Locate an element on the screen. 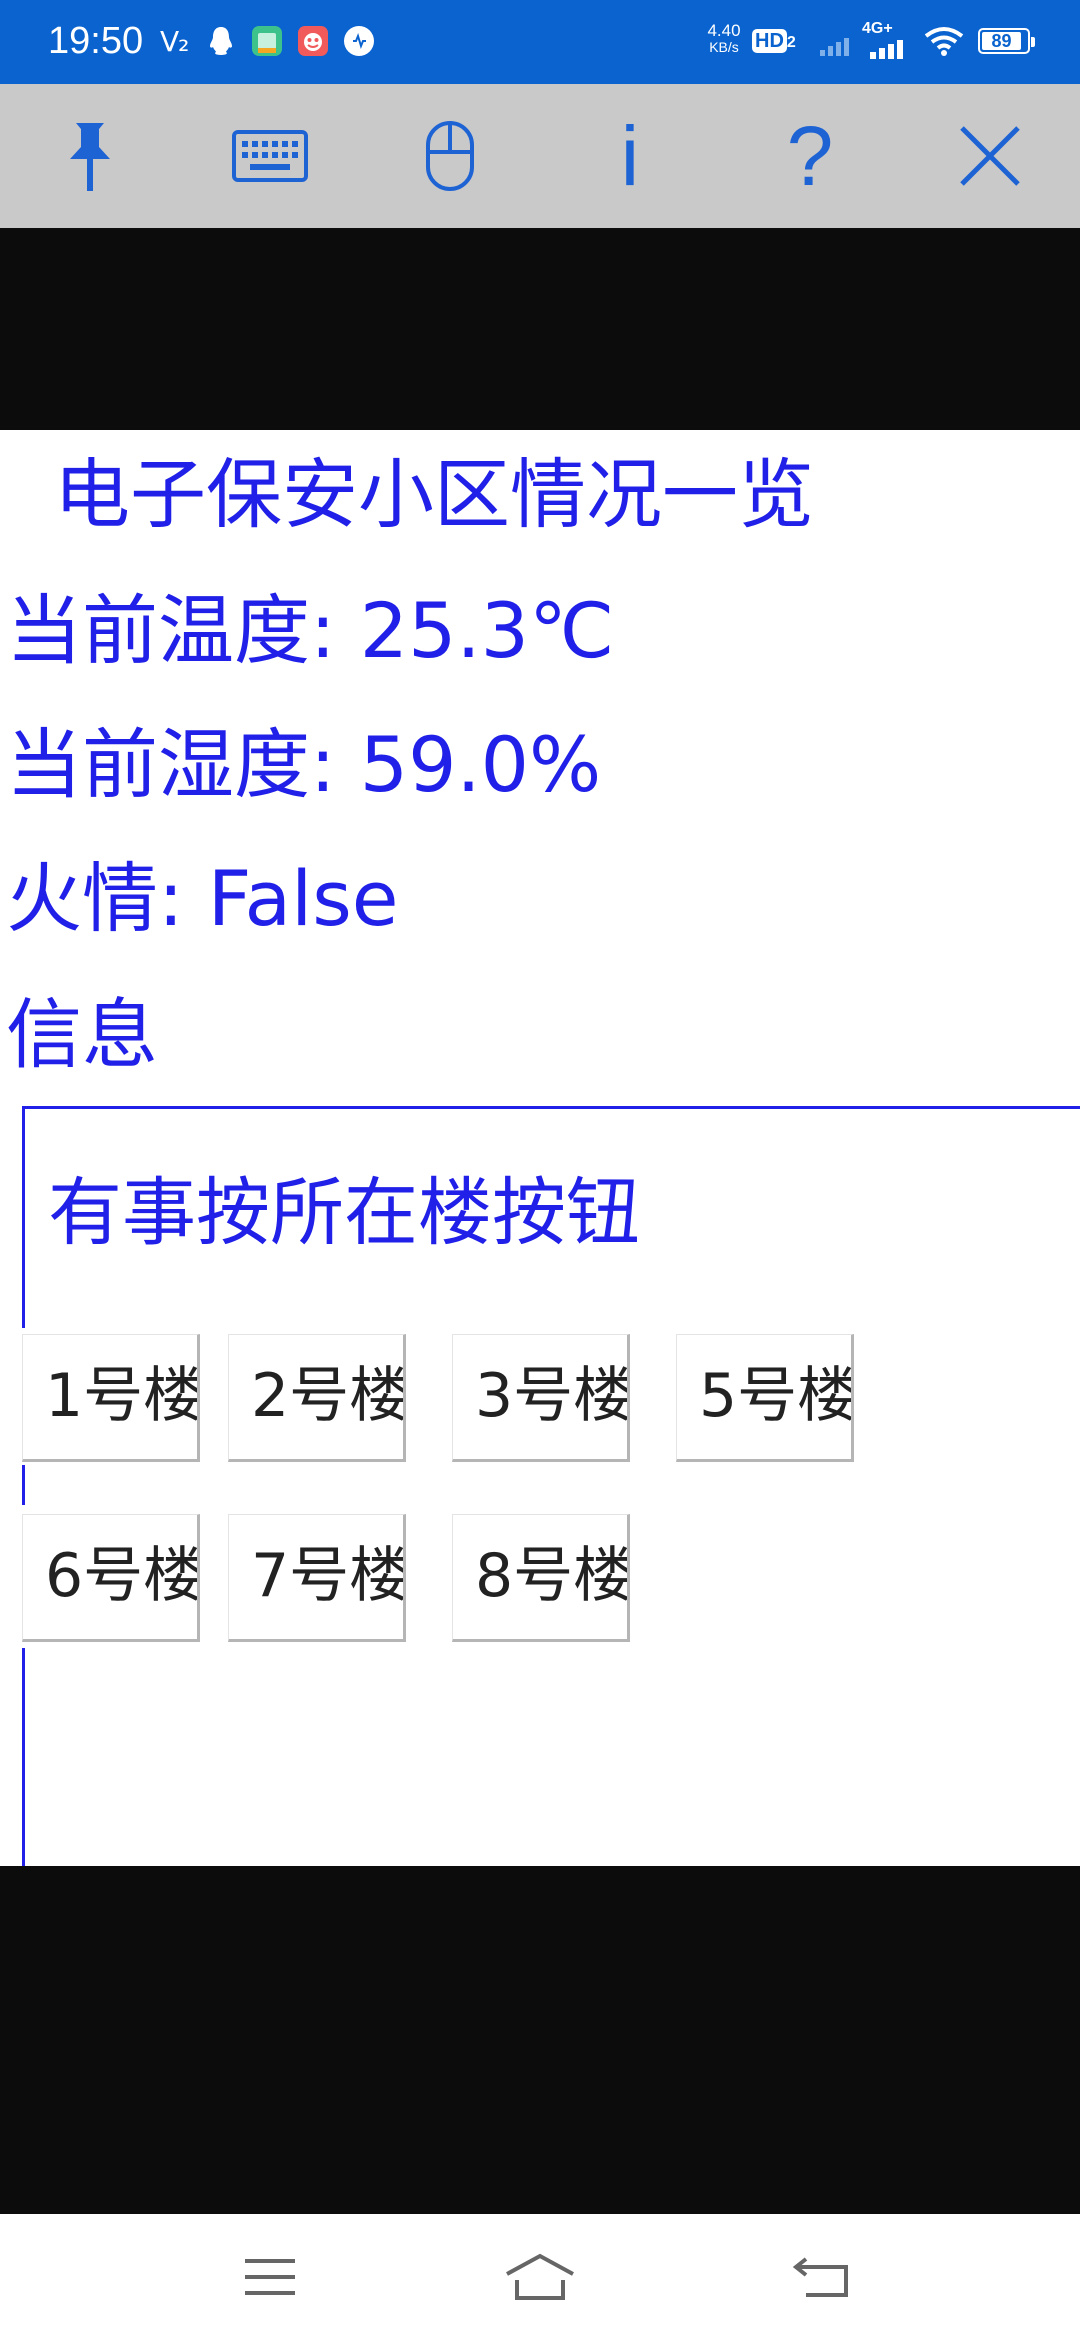 Image resolution: width=1080 pixels, height=2340 pixels. mouse-icon is located at coordinates (450, 156).